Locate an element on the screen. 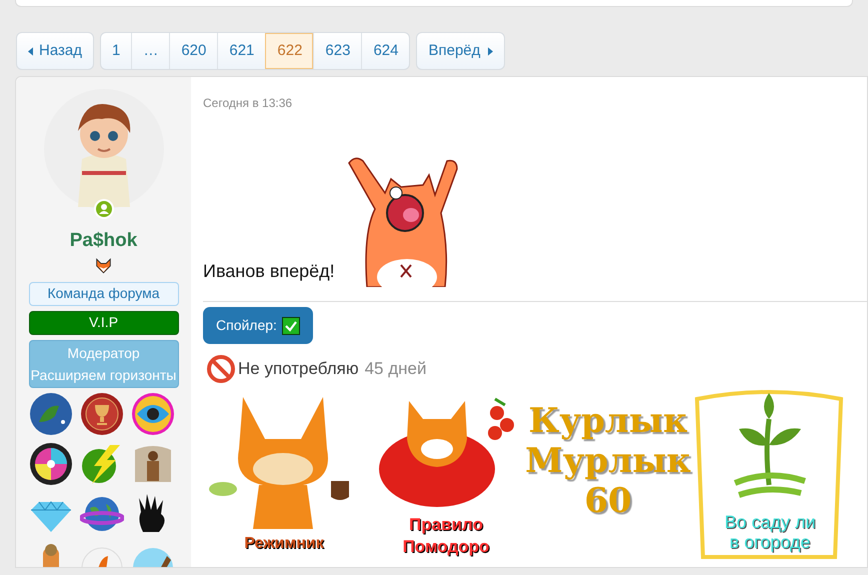  post-date: Сегодня в 13:36 is located at coordinates (248, 103).